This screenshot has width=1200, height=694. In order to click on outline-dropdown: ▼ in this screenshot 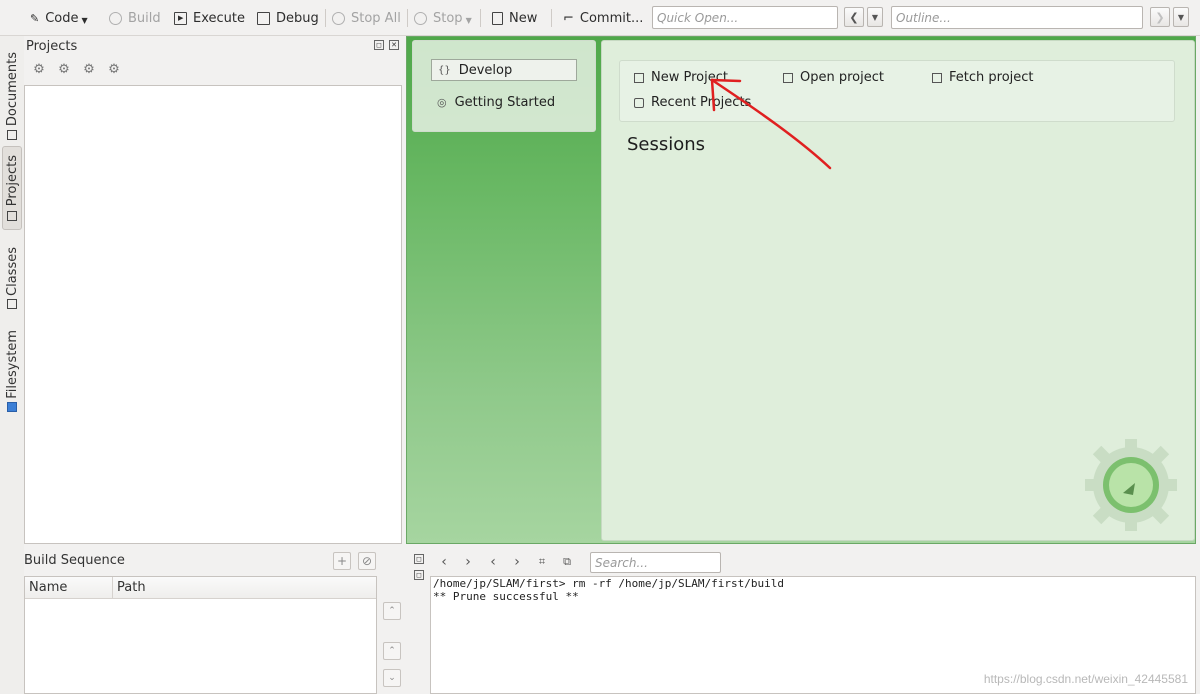, I will do `click(1181, 17)`.